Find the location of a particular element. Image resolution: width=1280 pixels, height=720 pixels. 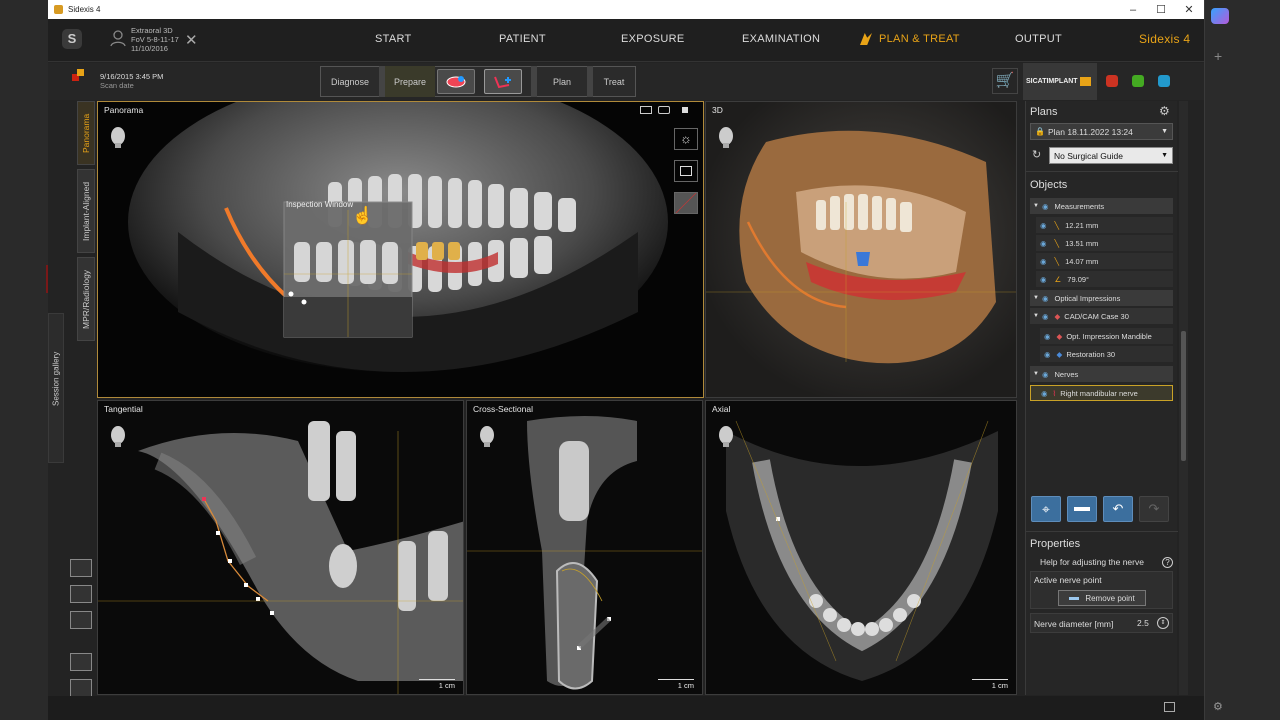

step-prepare: Prepare is located at coordinates (410, 81).